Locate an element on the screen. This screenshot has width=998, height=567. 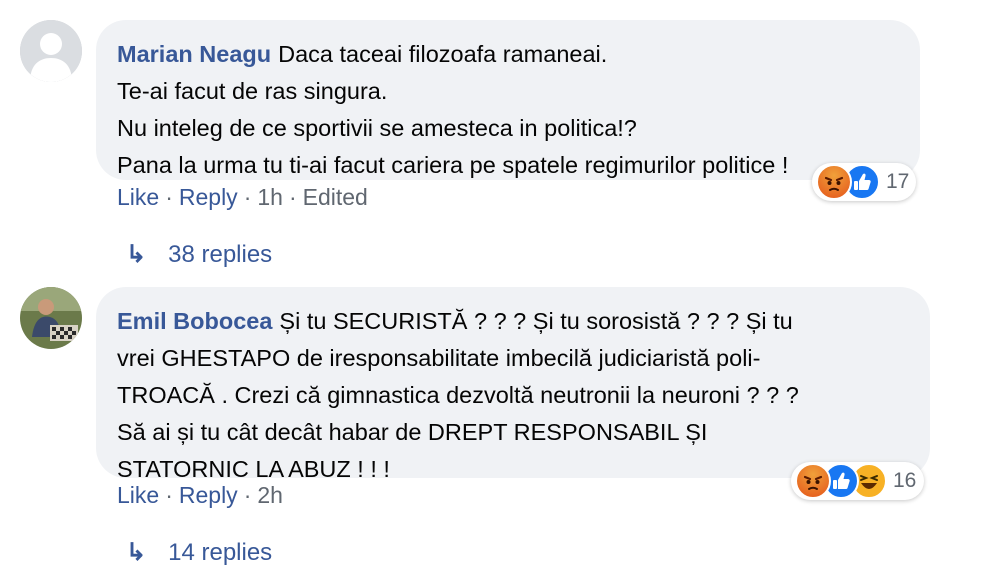
comment-author: Emil Bobocea is located at coordinates (194, 321).